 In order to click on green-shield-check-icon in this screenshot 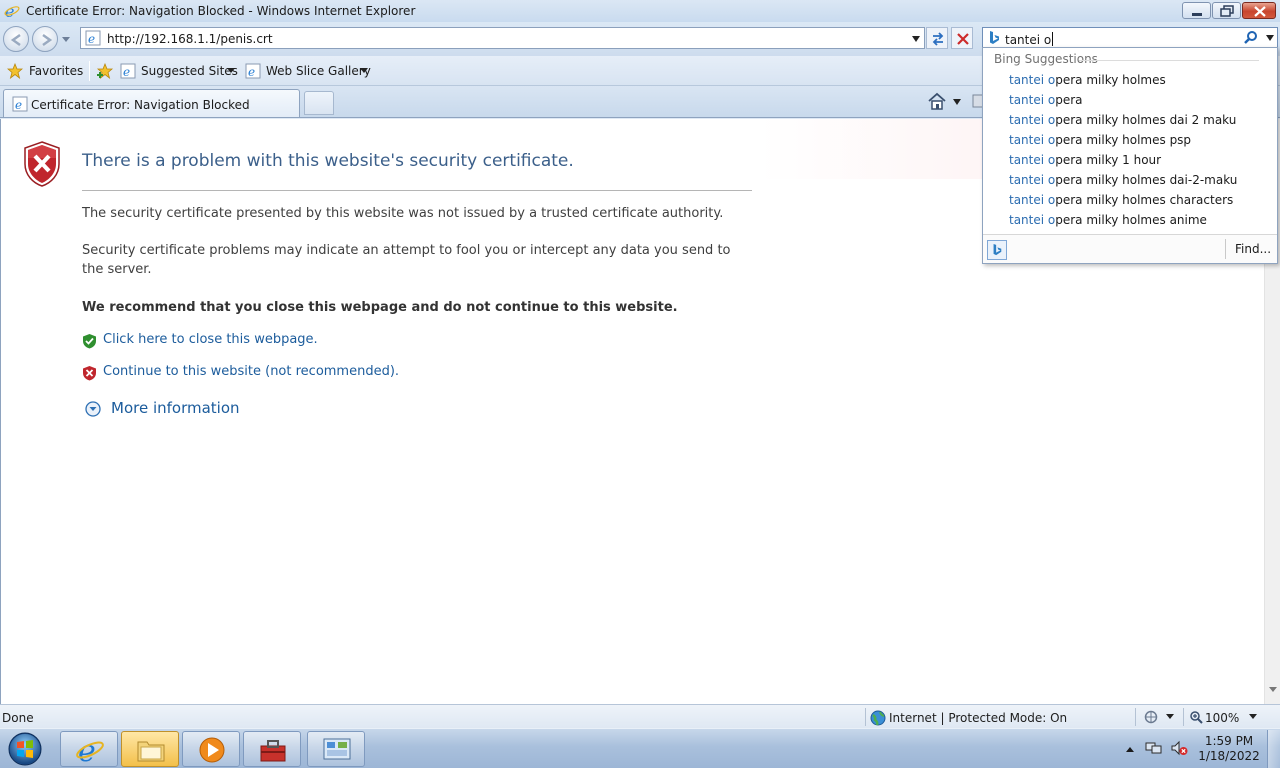, I will do `click(89, 341)`.